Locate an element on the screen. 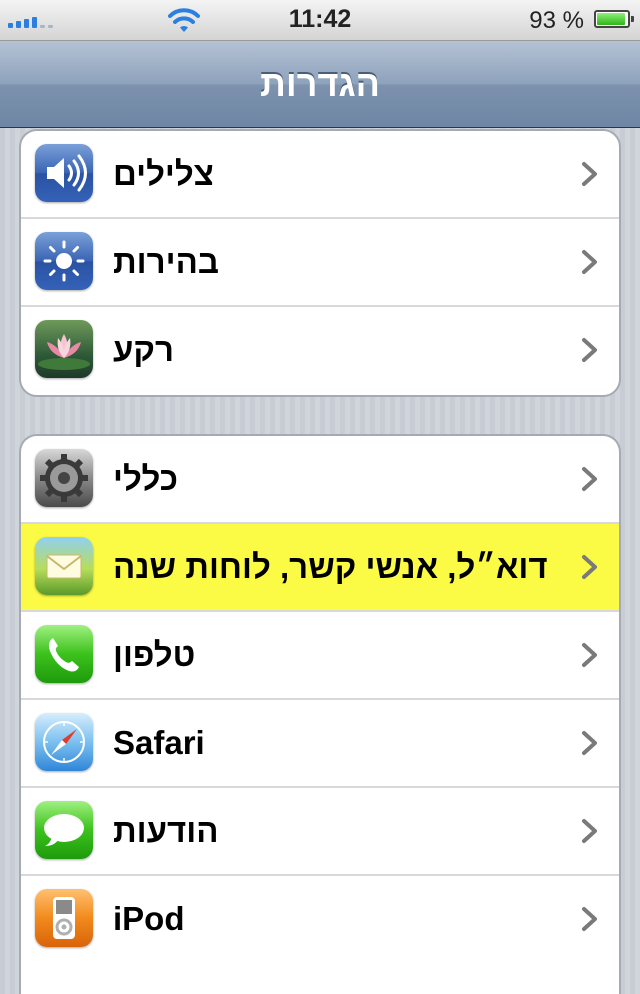  settings-row-label: דוא״ל, אנשי קשר, לוחות שנה is located at coordinates (330, 566).